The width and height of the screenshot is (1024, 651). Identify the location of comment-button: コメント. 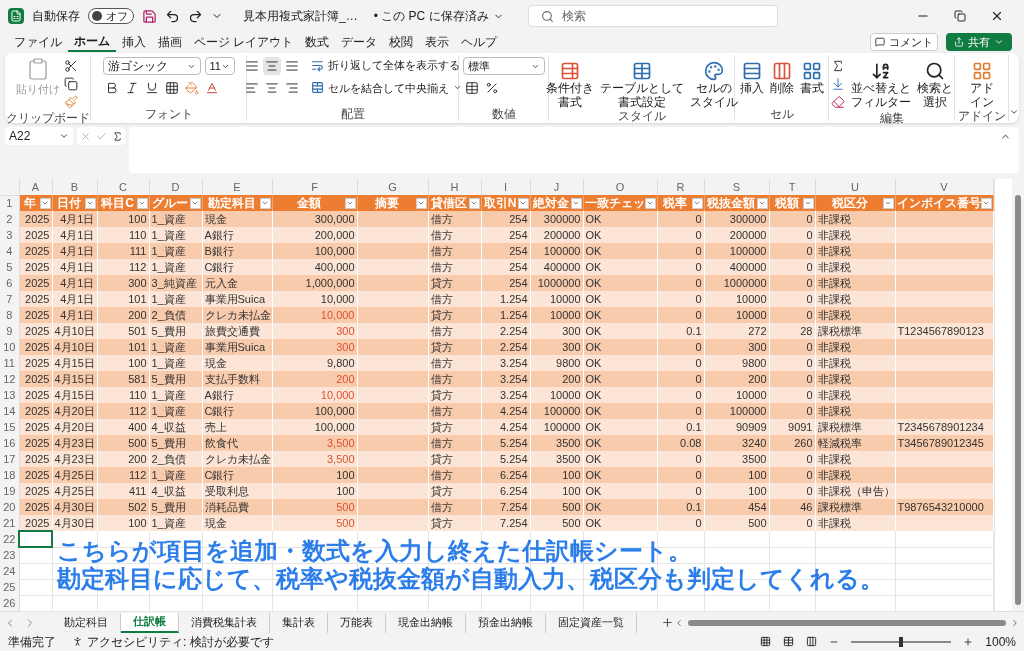
(904, 42).